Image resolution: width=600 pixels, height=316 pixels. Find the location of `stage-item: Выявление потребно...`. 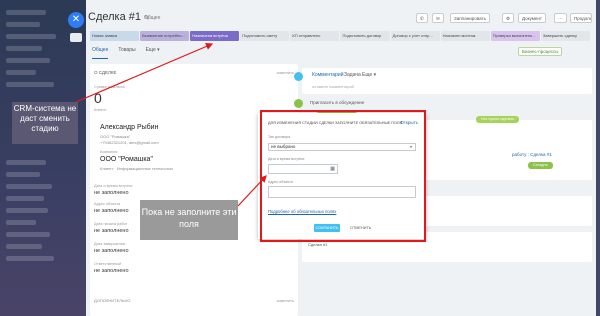

stage-item: Выявление потребно... is located at coordinates (165, 36).